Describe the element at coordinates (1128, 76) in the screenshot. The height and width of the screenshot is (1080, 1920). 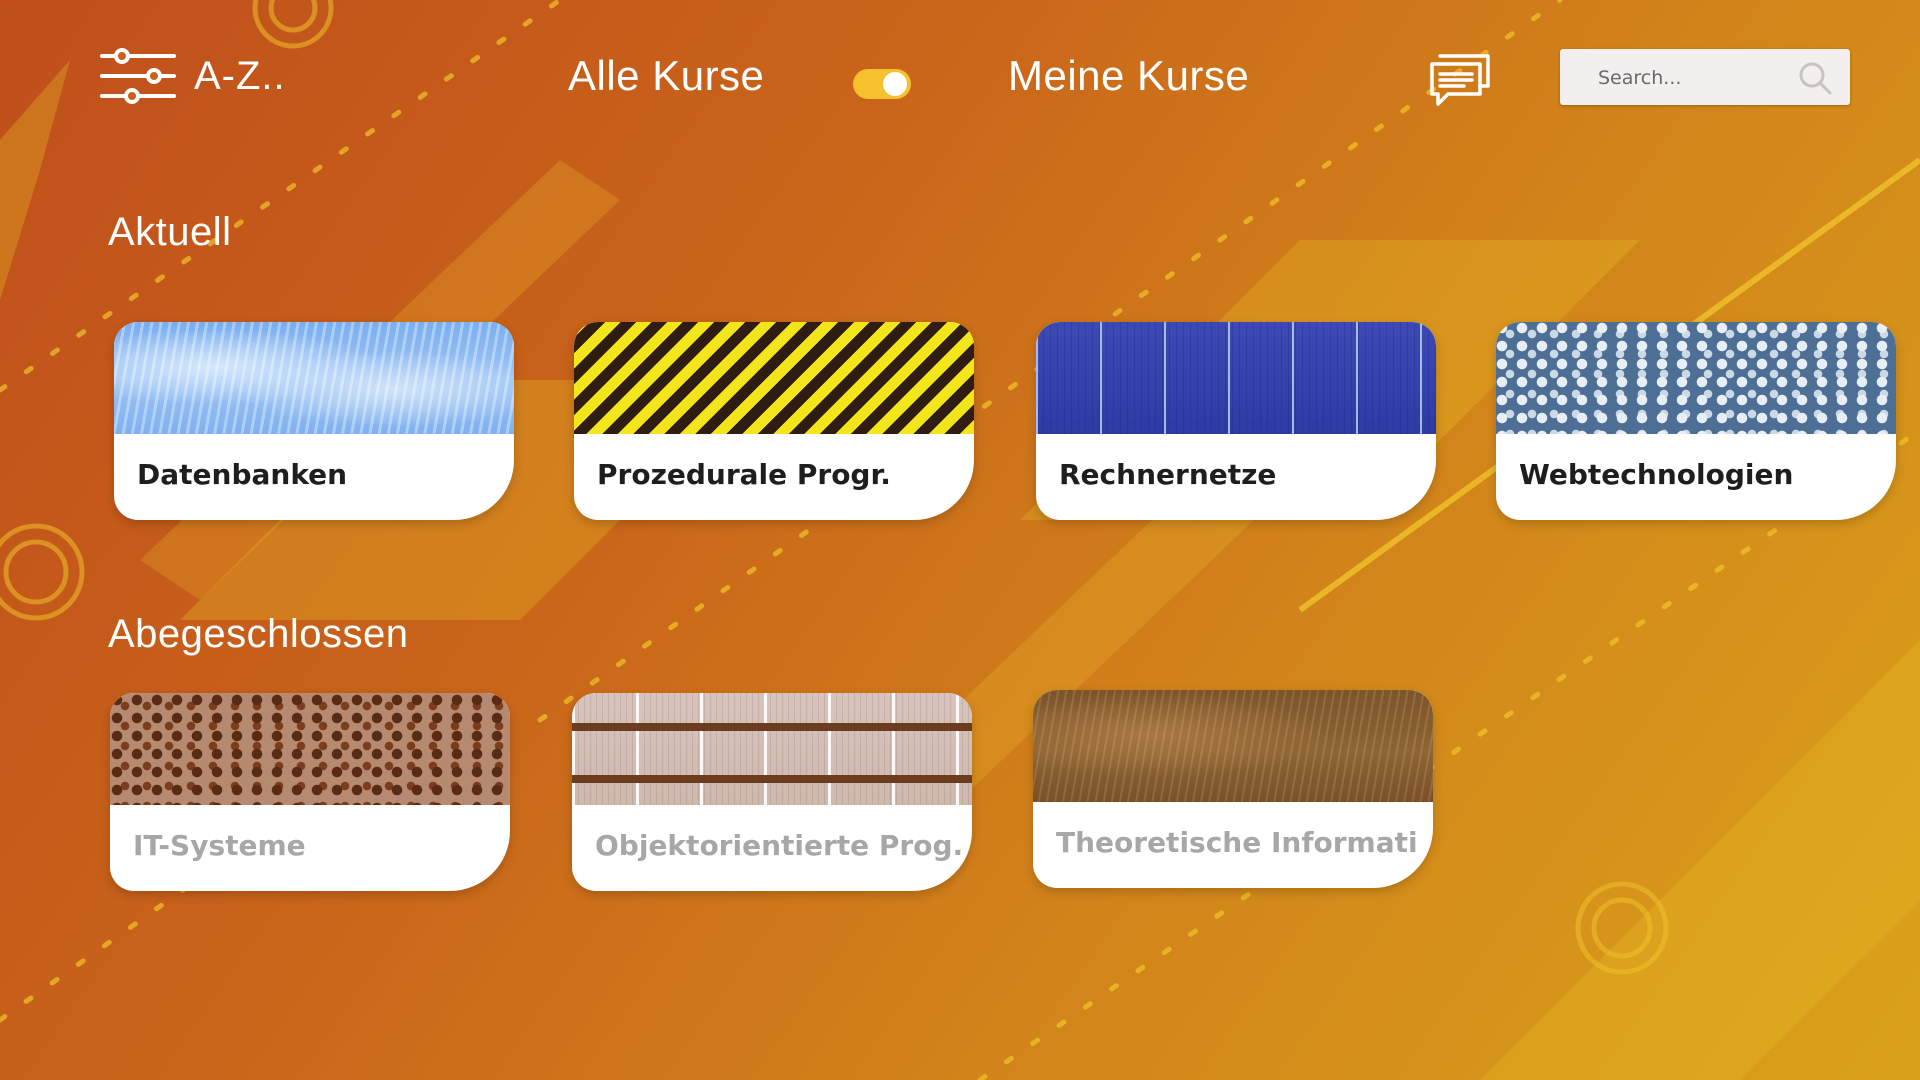
I see `tab-my-courses: Meine Kurse` at that location.